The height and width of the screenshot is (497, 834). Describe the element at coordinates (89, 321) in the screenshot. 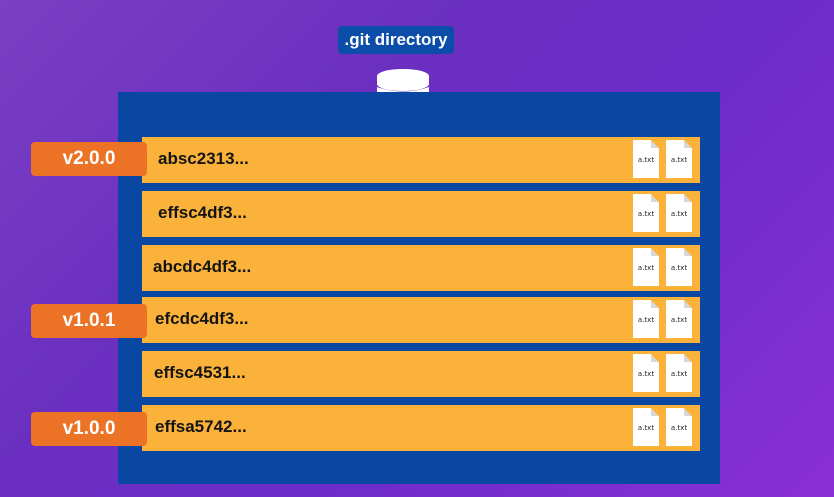

I see `tag-label: v1.0.1` at that location.